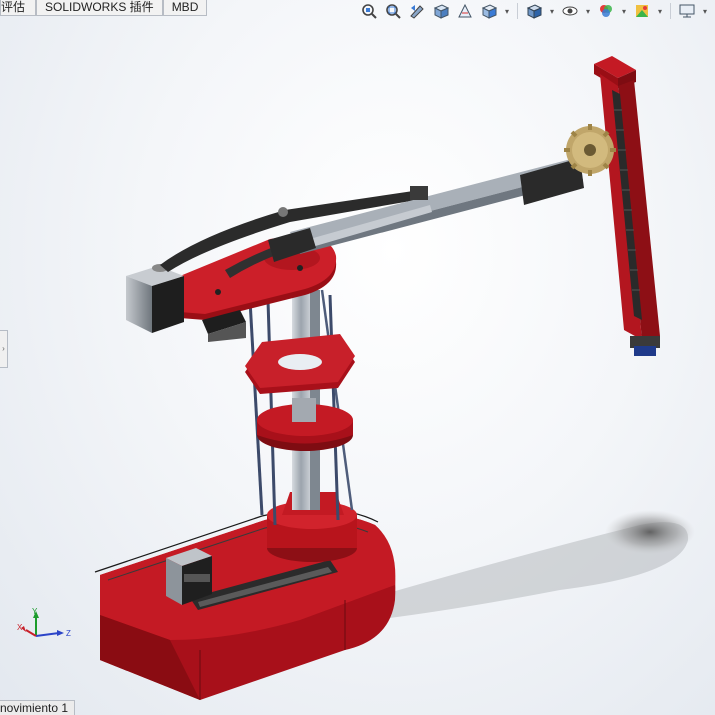 This screenshot has width=715, height=715. I want to click on base-stepper-motor, so click(189, 576).